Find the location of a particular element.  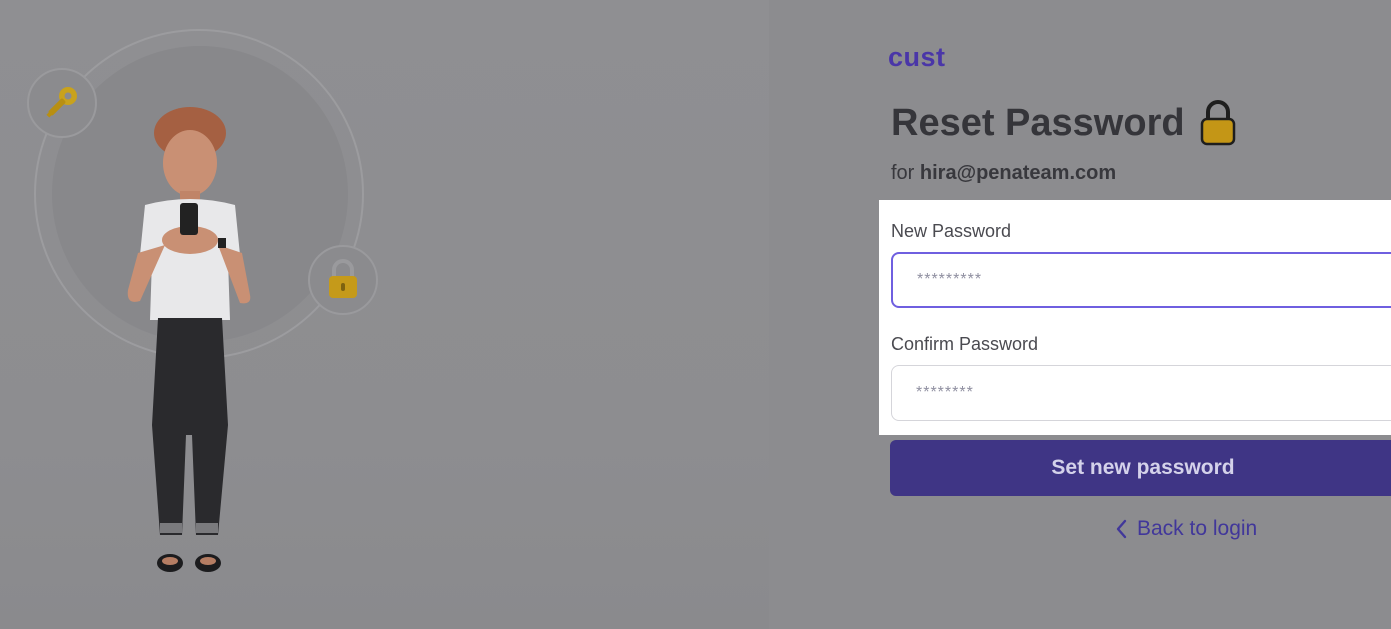

subtitle-prefix: for is located at coordinates (903, 173).